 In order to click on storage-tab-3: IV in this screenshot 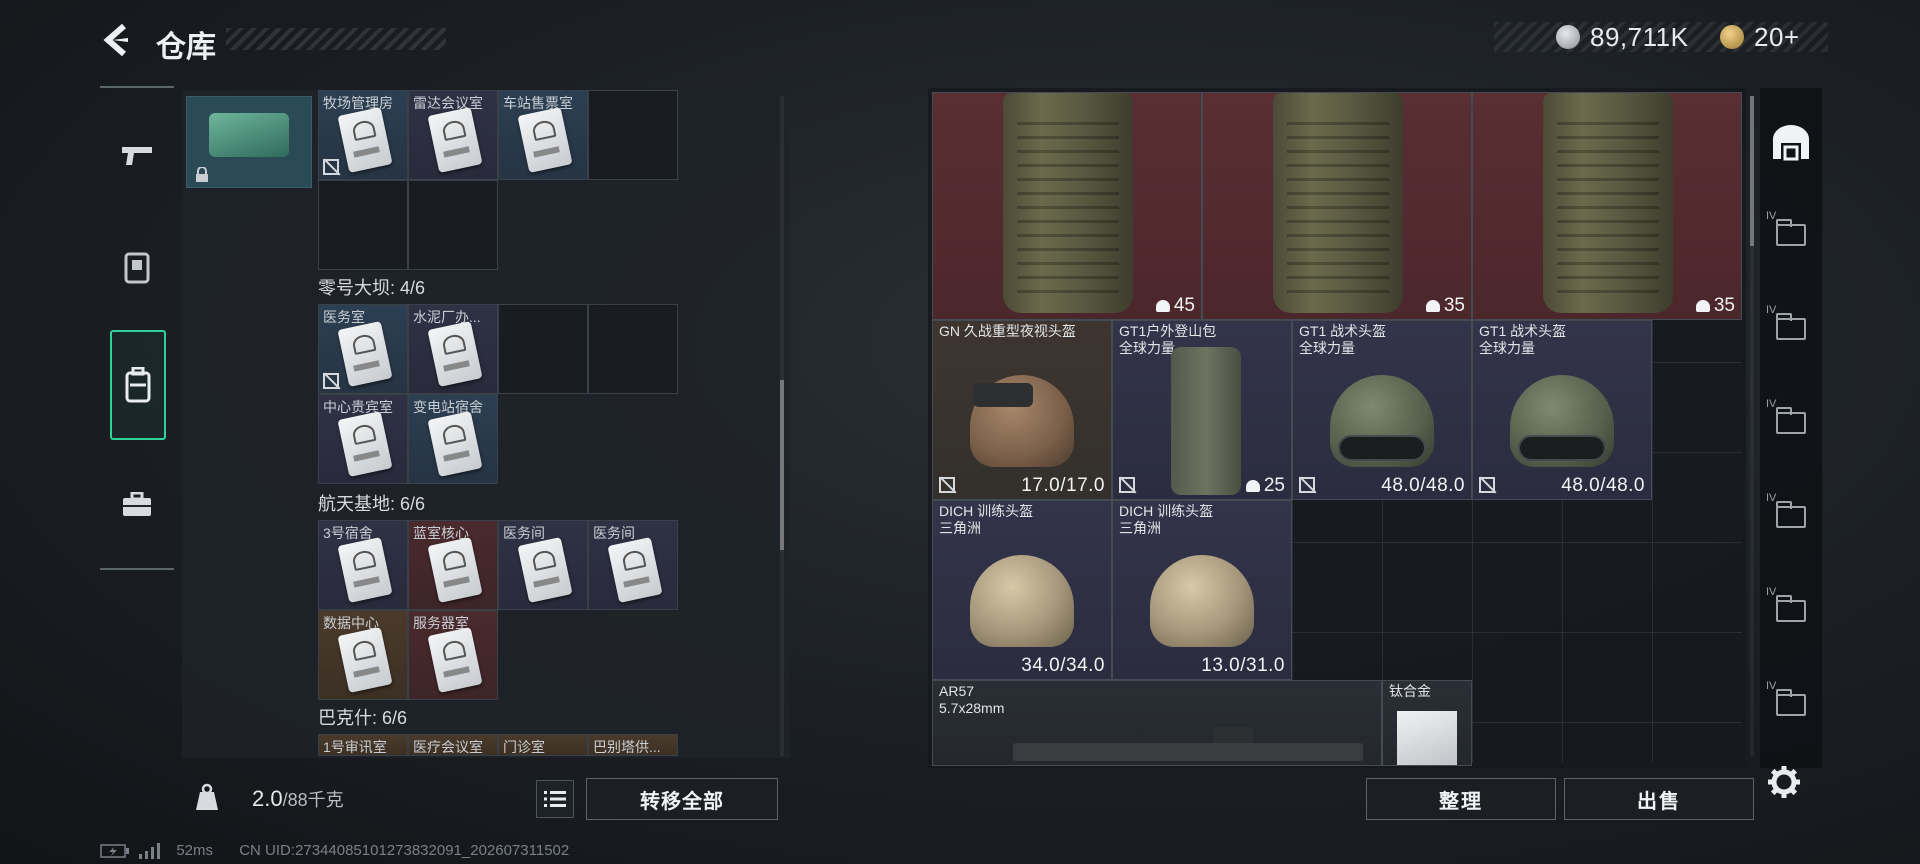, I will do `click(1791, 423)`.